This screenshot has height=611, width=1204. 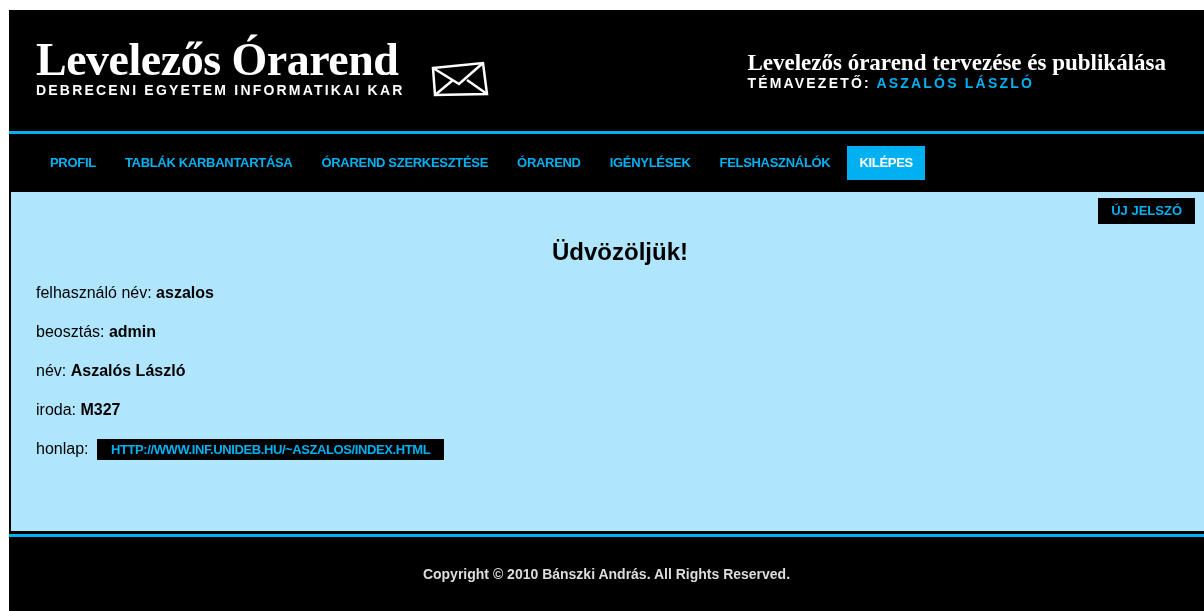 I want to click on nav-link: PROFIL, so click(x=73, y=163).